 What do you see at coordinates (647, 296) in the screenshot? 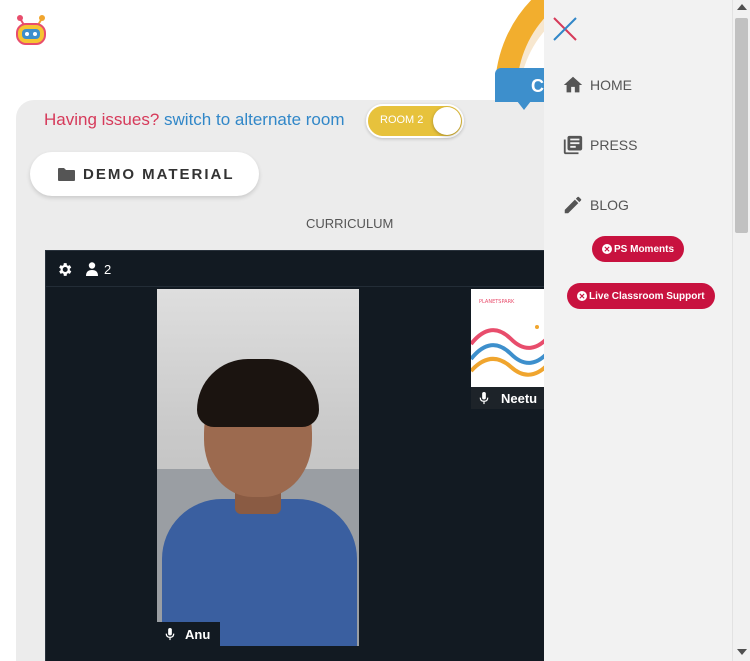
I see `live-classroom-support-label: Live Classroom Support` at bounding box center [647, 296].